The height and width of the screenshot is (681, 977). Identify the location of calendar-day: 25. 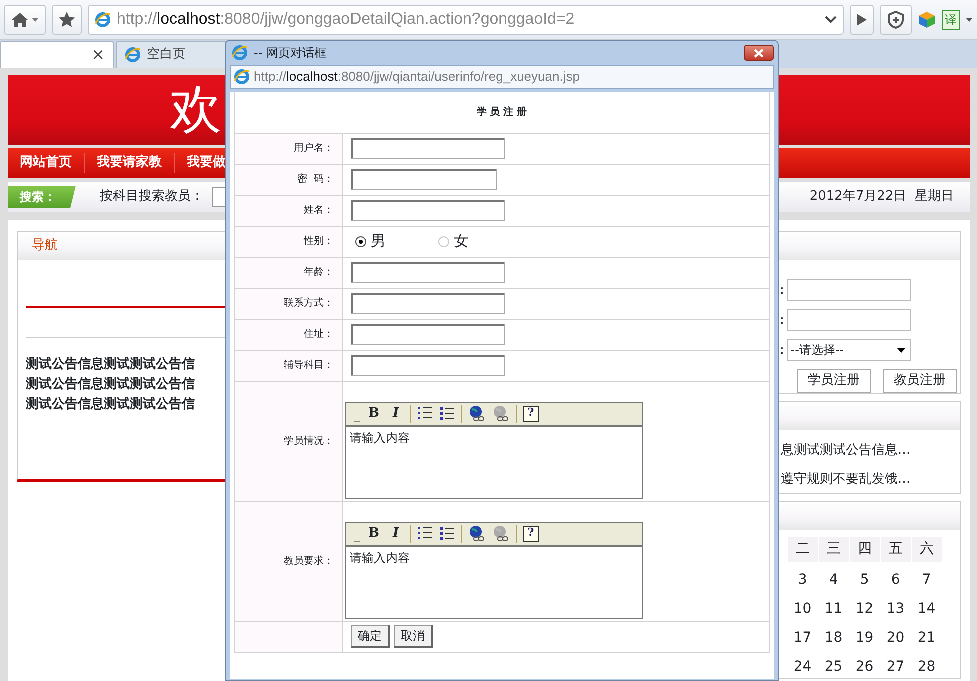
(833, 667).